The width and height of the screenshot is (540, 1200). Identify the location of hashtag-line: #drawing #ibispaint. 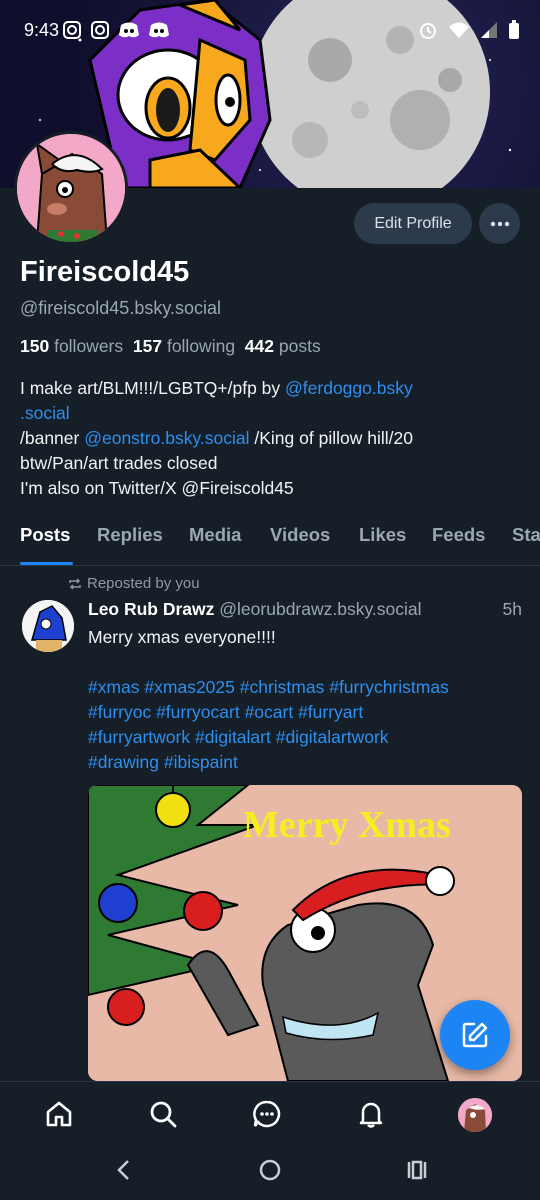
(308, 762).